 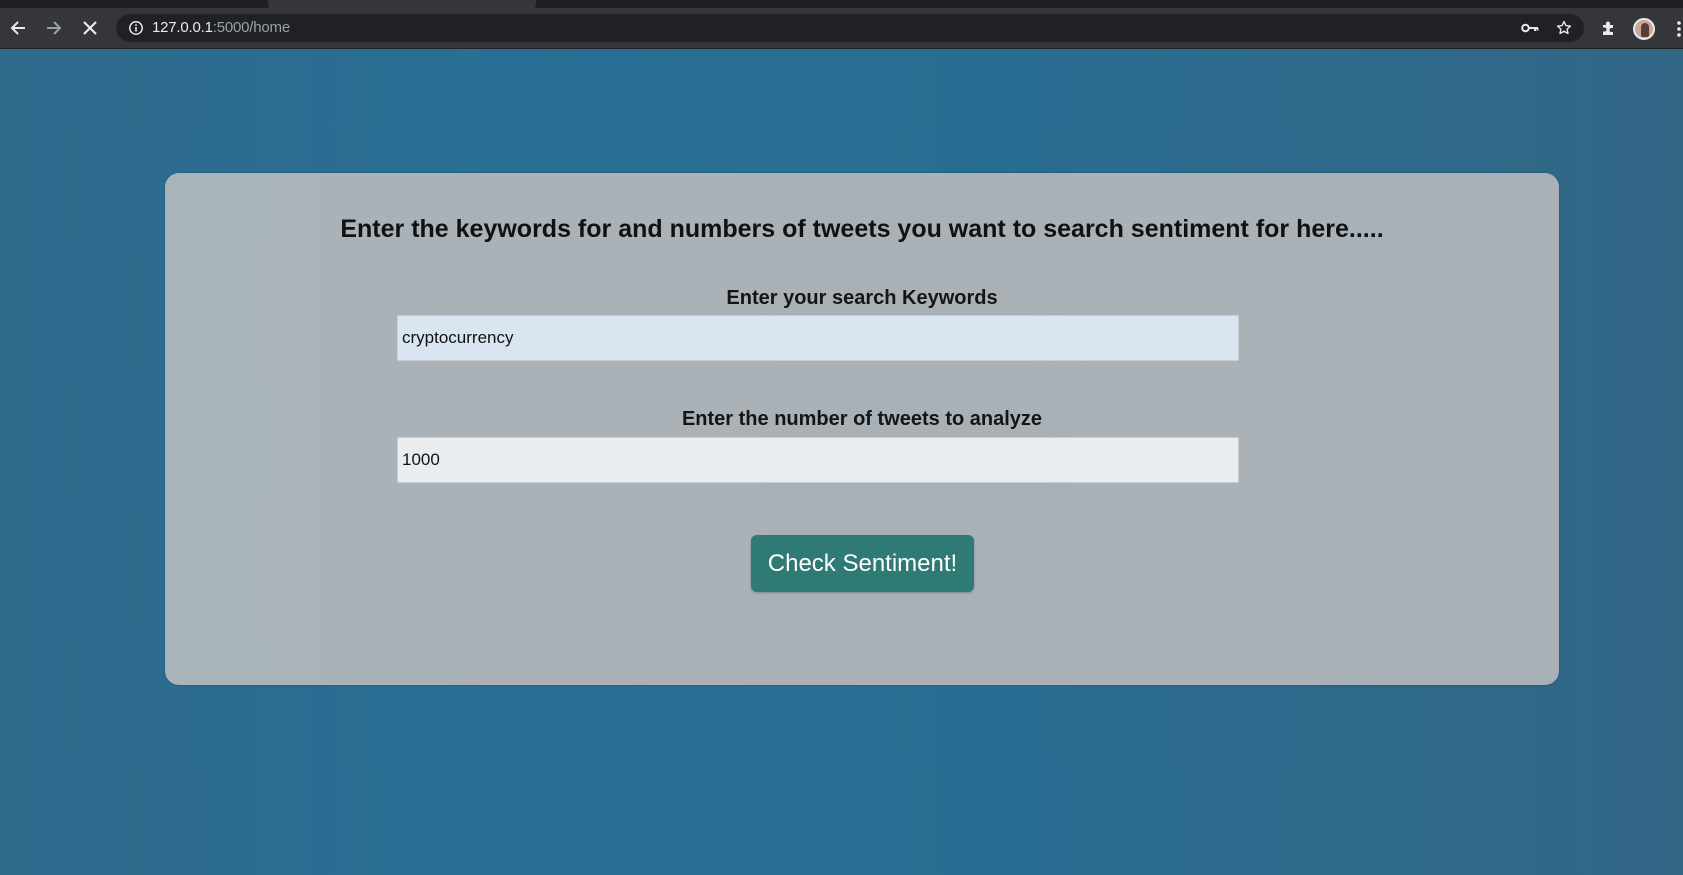 I want to click on url-host: 127.0.0.1, so click(x=182, y=27).